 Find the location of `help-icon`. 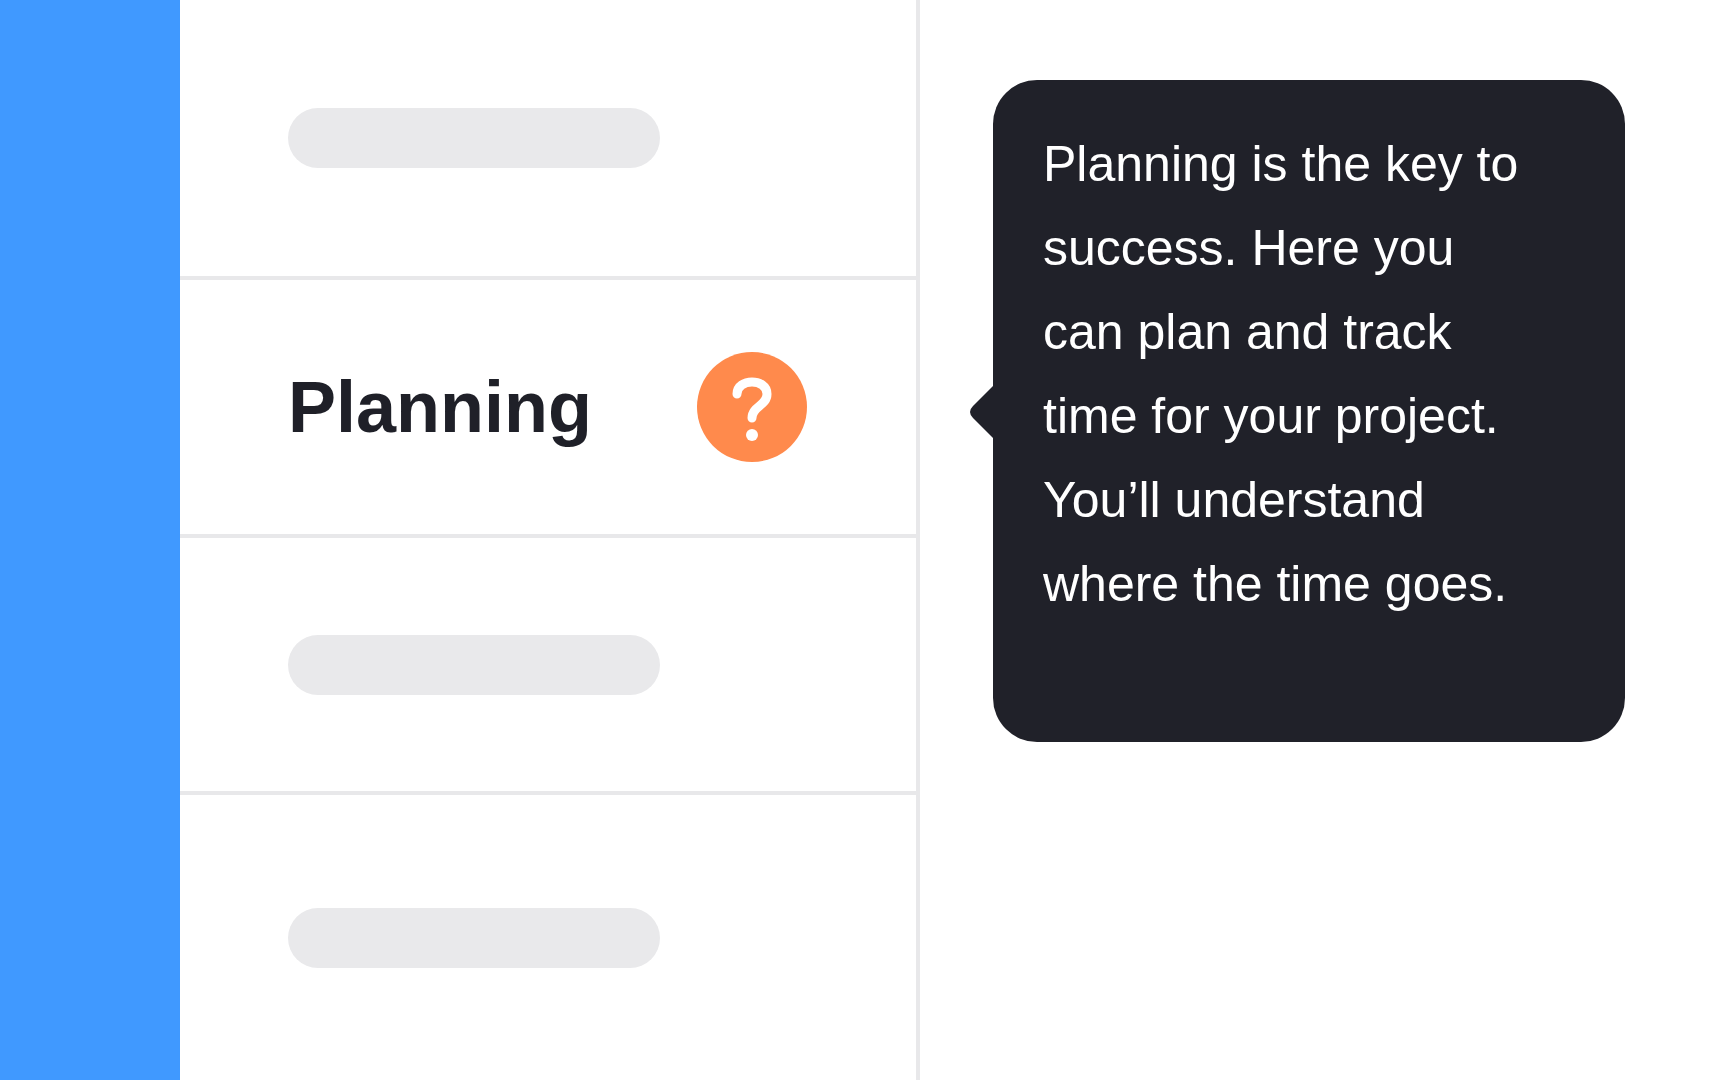

help-icon is located at coordinates (752, 407).